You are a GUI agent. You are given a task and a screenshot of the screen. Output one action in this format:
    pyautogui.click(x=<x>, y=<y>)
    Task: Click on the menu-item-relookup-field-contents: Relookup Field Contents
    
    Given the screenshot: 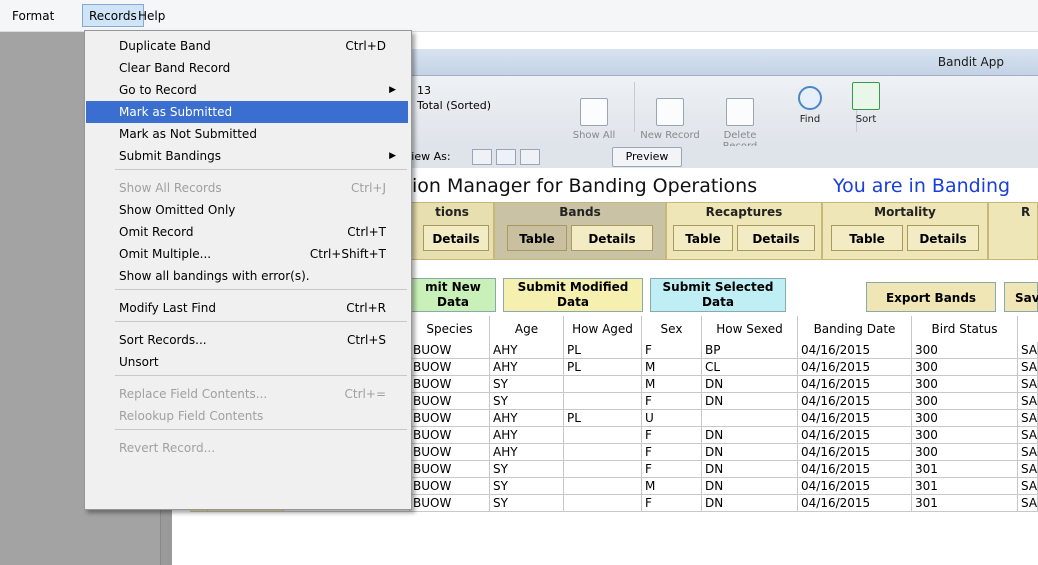 What is the action you would take?
    pyautogui.click(x=247, y=416)
    